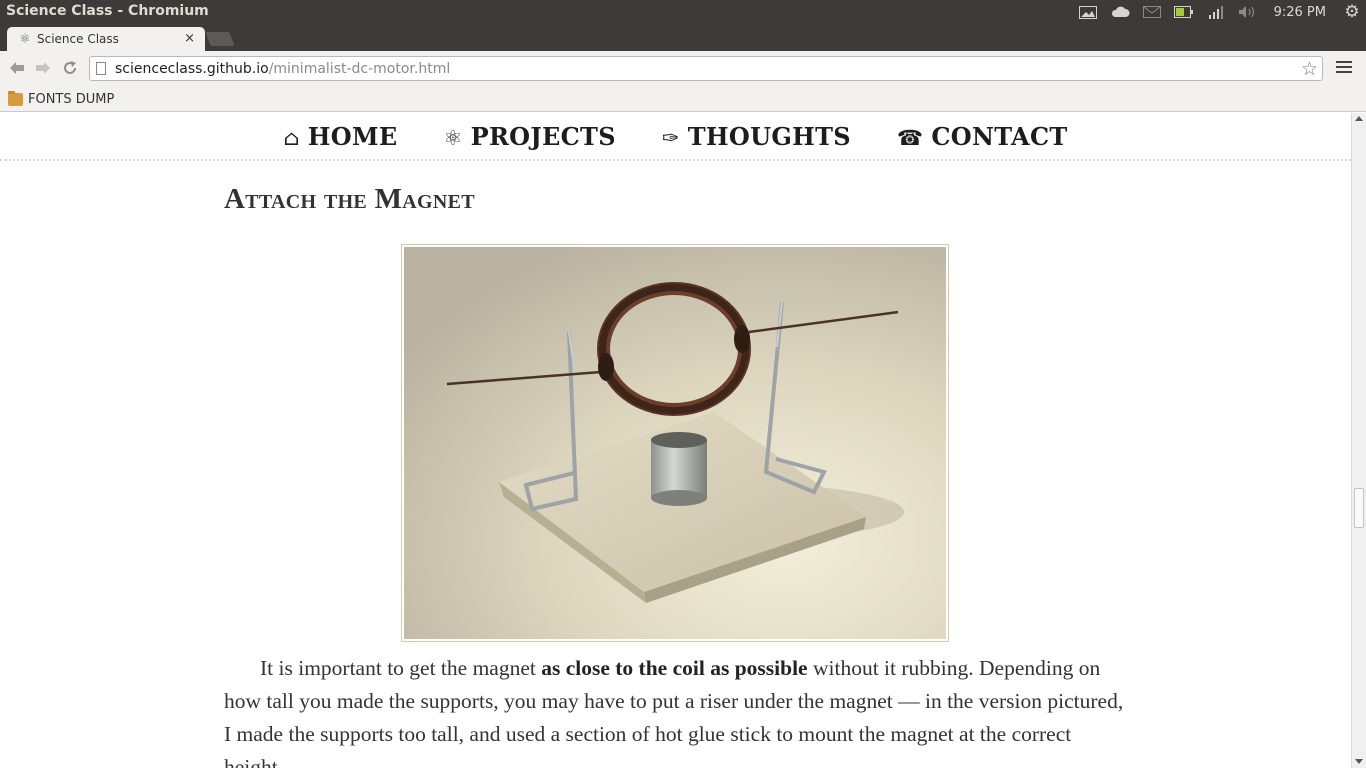 The height and width of the screenshot is (768, 1366). Describe the element at coordinates (25, 39) in the screenshot. I see `atom-favicon-icon: ⚛` at that location.